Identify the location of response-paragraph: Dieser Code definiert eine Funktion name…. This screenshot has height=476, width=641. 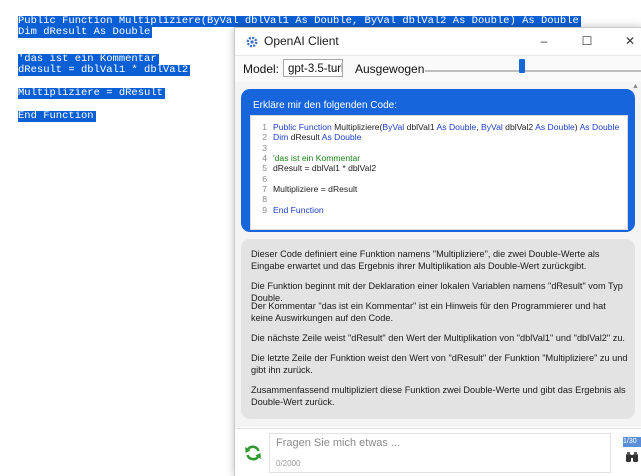
(425, 260).